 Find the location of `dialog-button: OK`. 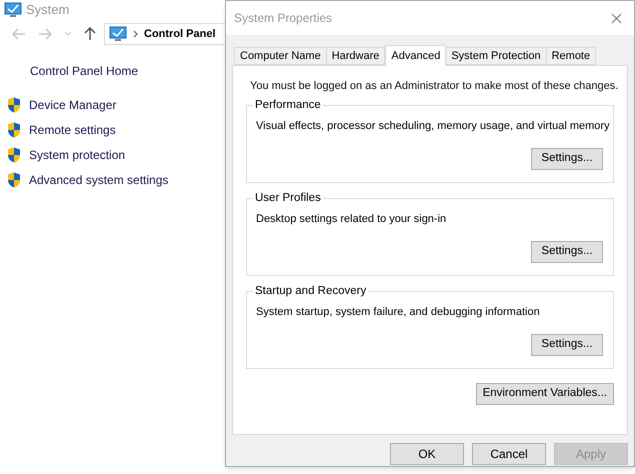

dialog-button: OK is located at coordinates (427, 454).